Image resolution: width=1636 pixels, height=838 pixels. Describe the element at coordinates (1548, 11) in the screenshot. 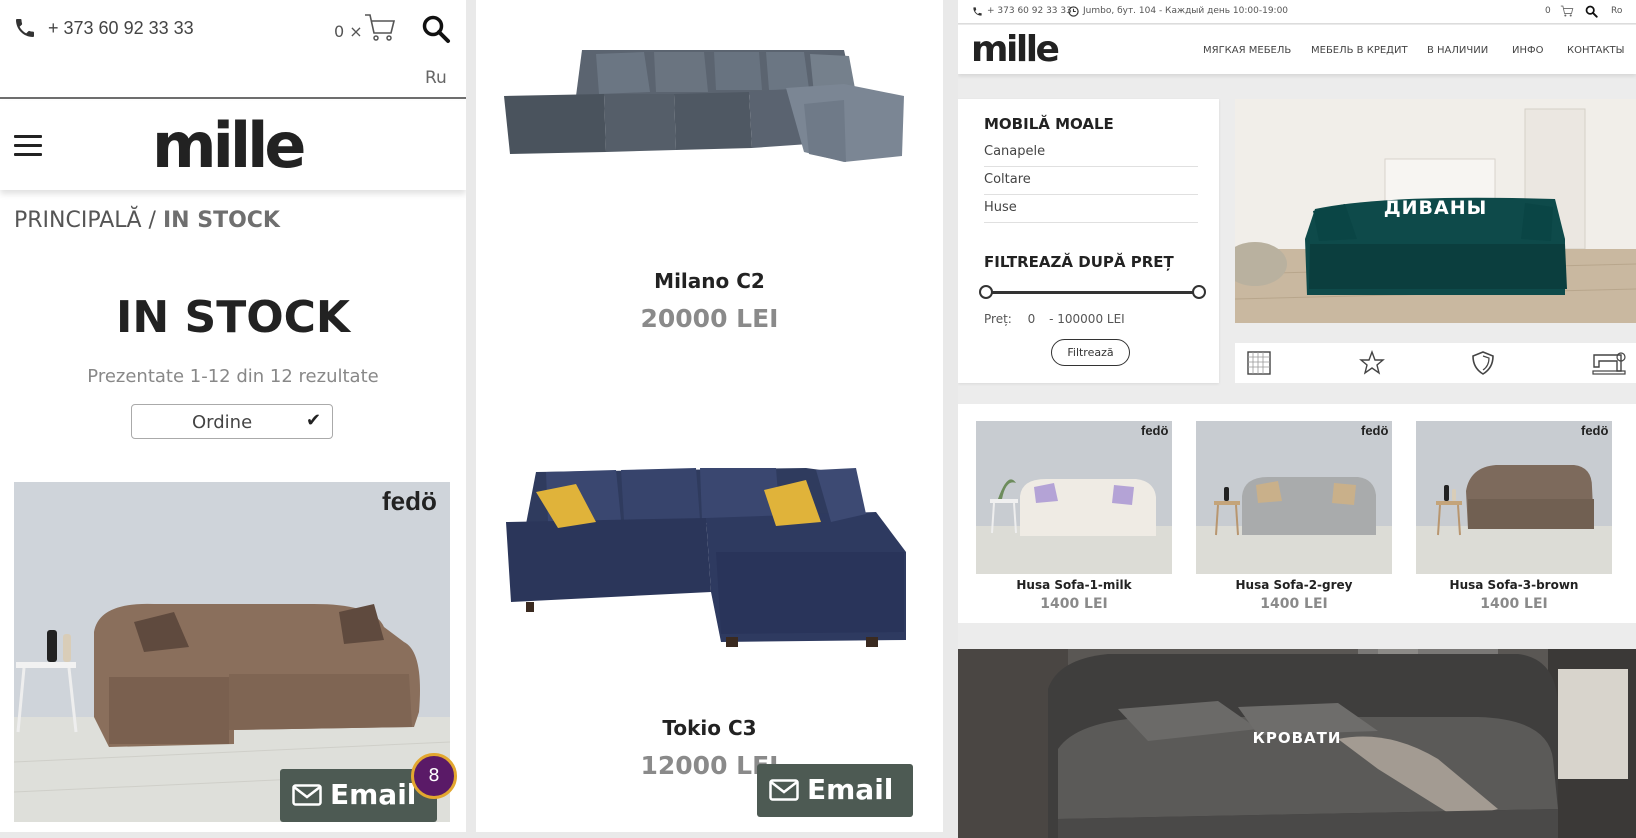

I see `cart-count: 0` at that location.